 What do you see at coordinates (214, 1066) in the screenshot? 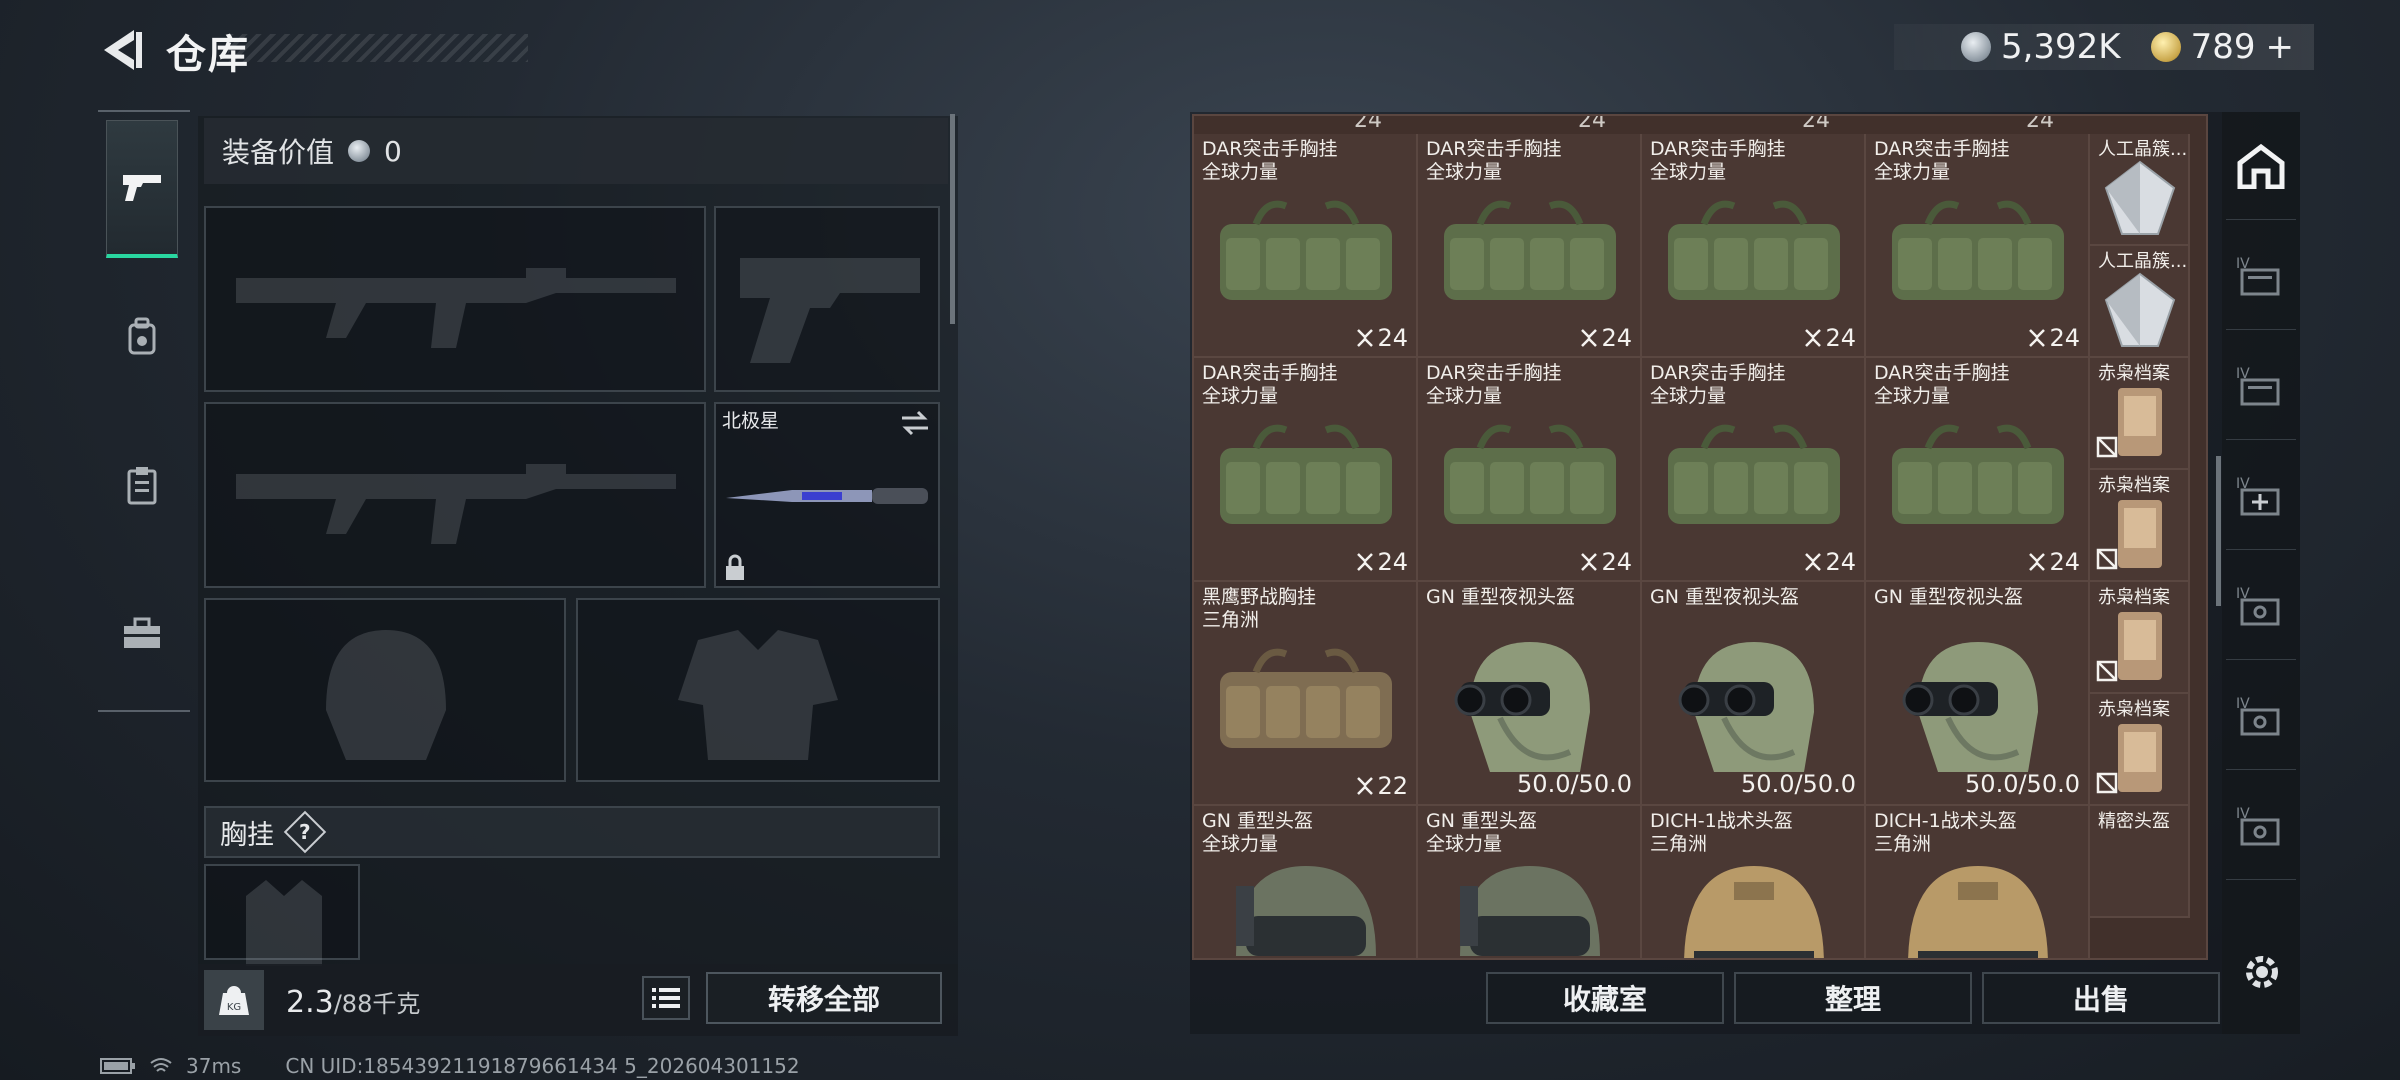
I see `ping-value: 37ms` at bounding box center [214, 1066].